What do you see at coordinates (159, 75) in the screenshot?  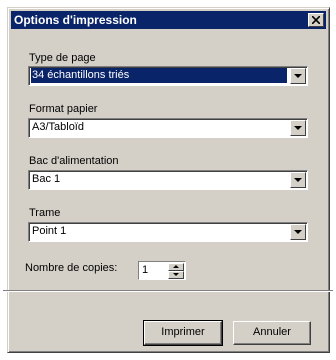 I see `page-type-value: 34 échantillons triés` at bounding box center [159, 75].